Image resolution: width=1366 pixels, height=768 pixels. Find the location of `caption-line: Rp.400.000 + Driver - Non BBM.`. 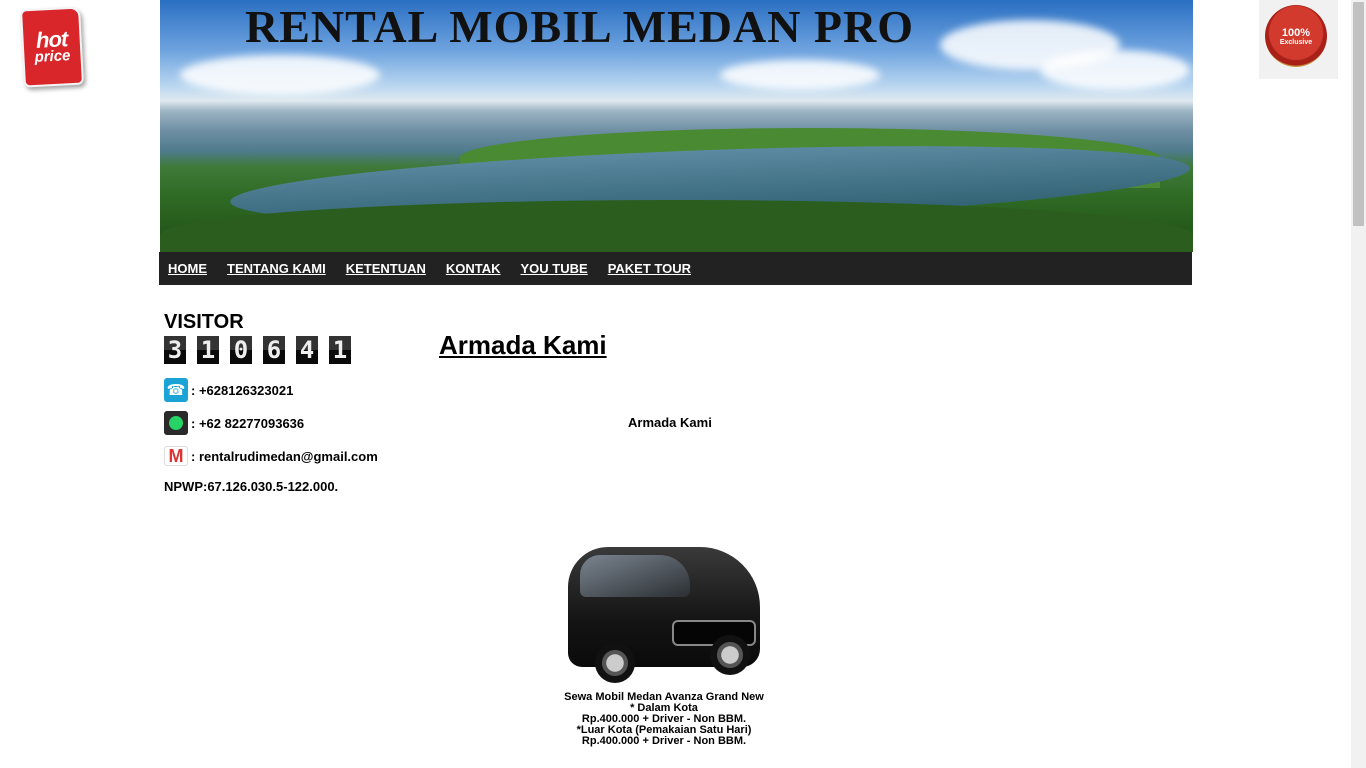

caption-line: Rp.400.000 + Driver - Non BBM. is located at coordinates (664, 741).